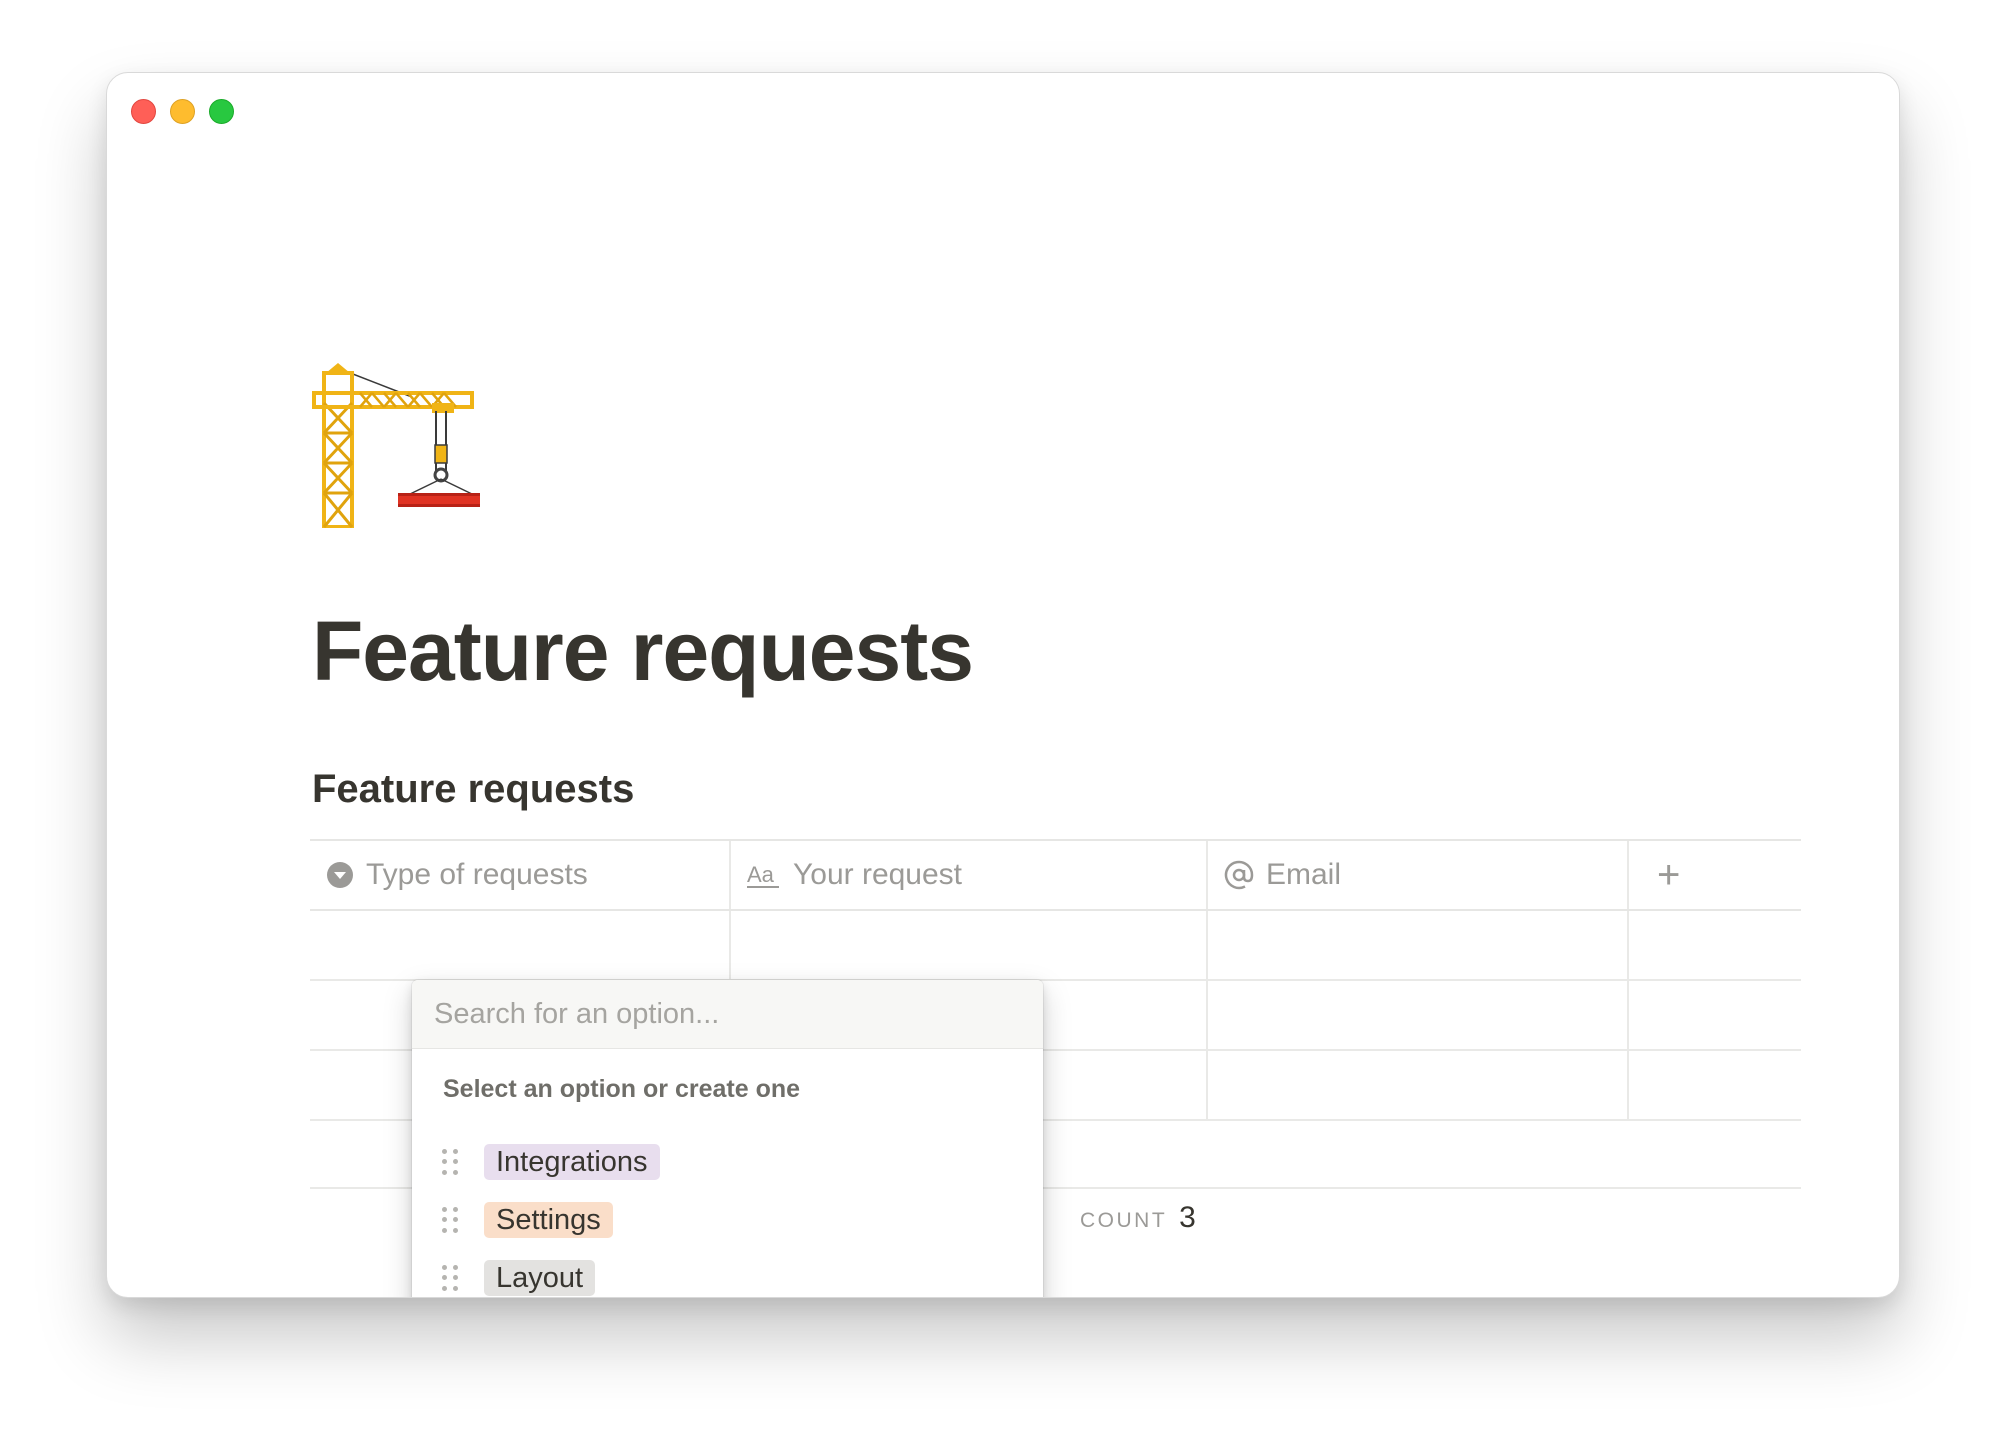 This screenshot has width=2000, height=1434. I want to click on text-aa-icon: Aa, so click(764, 875).